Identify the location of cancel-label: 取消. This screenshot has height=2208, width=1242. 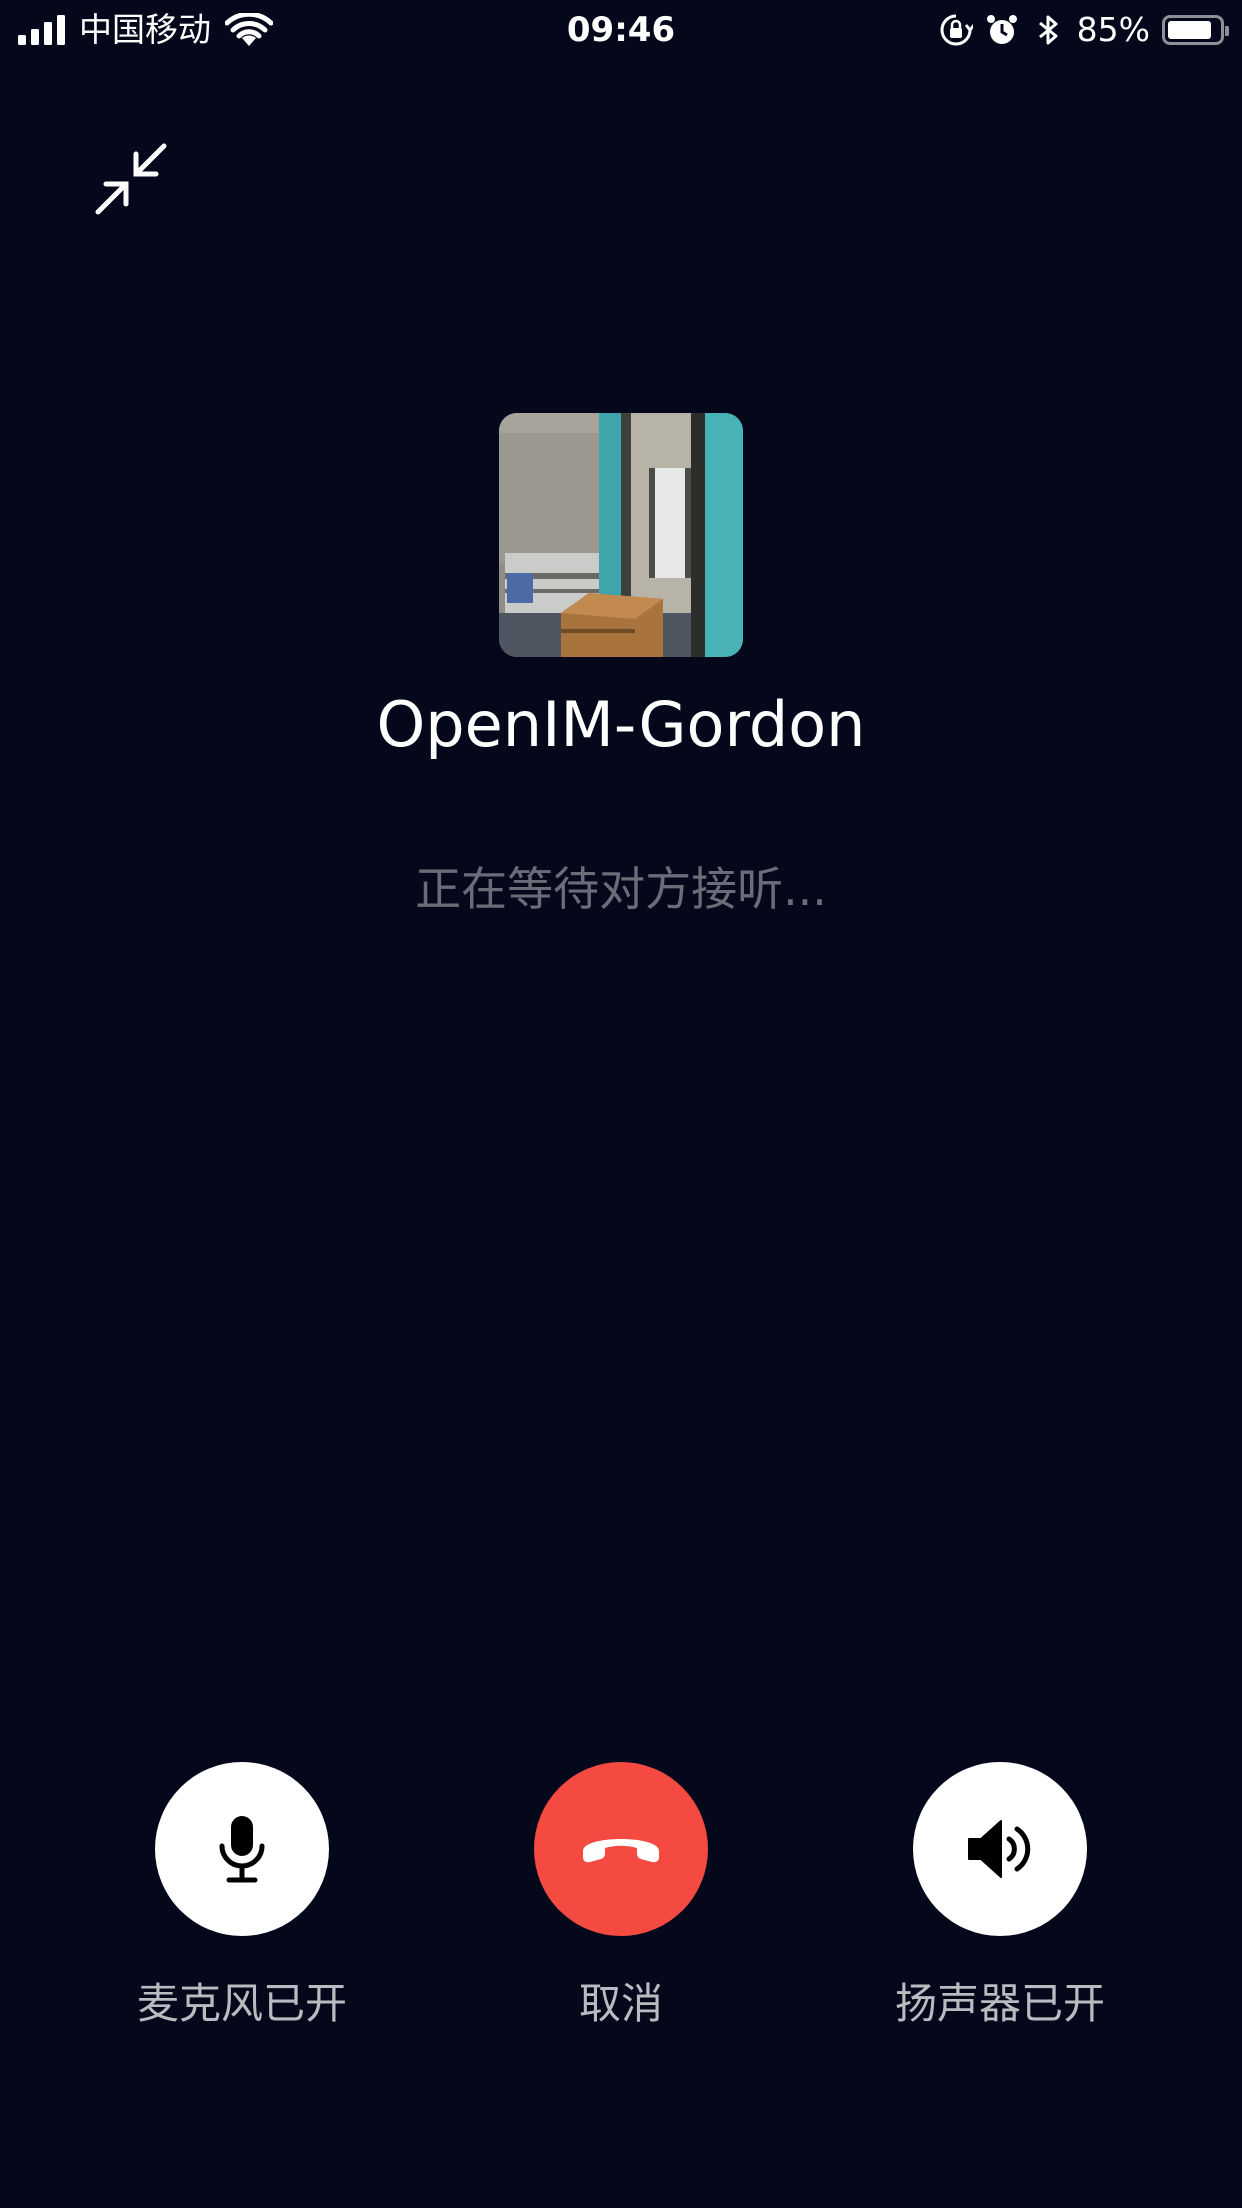
(620, 2003).